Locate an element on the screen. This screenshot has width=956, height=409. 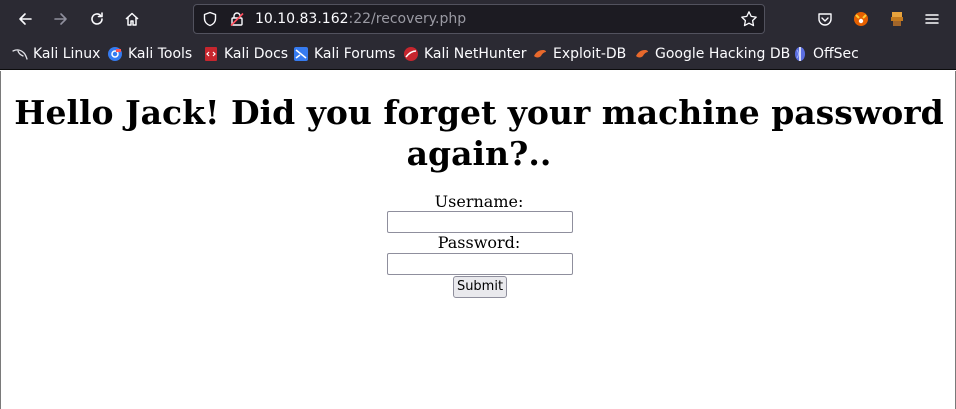
kali-nethunter-icon is located at coordinates (411, 54).